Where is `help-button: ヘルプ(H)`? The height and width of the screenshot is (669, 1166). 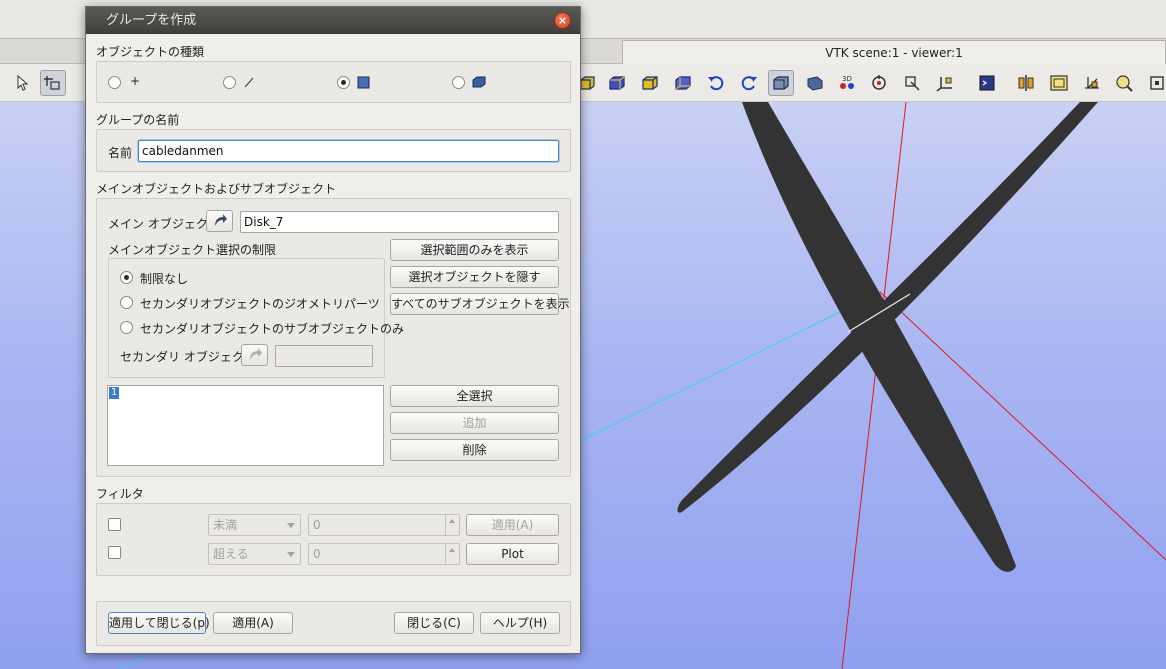 help-button: ヘルプ(H) is located at coordinates (520, 623).